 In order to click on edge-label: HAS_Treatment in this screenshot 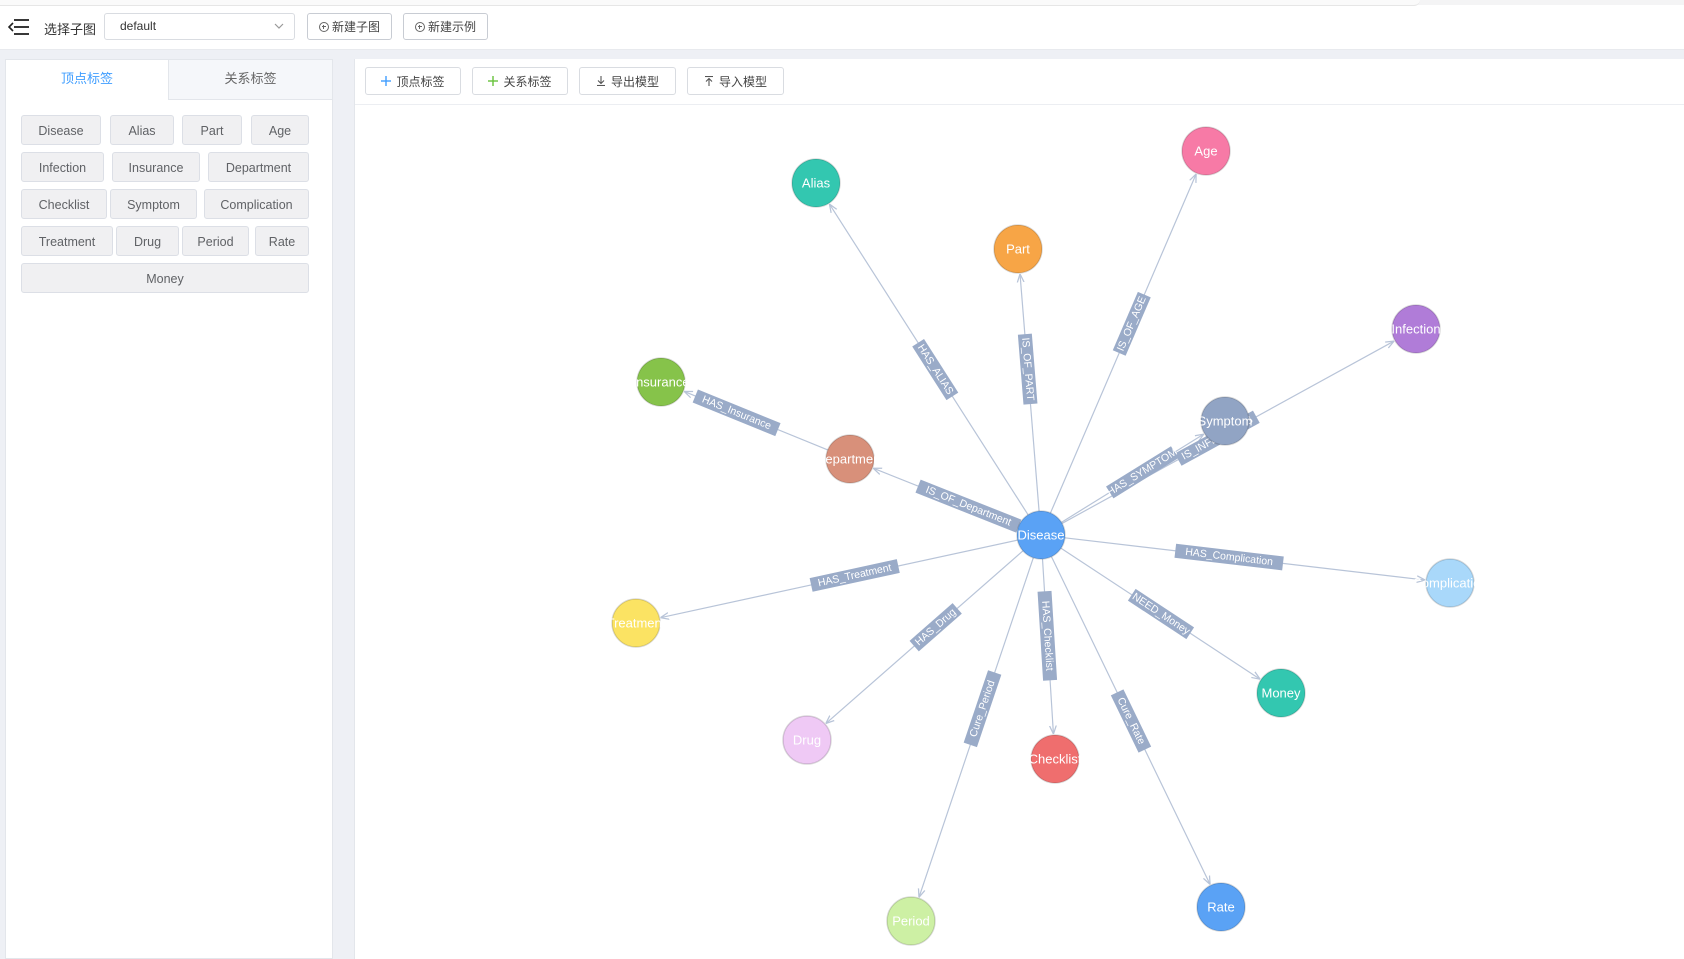, I will do `click(854, 575)`.